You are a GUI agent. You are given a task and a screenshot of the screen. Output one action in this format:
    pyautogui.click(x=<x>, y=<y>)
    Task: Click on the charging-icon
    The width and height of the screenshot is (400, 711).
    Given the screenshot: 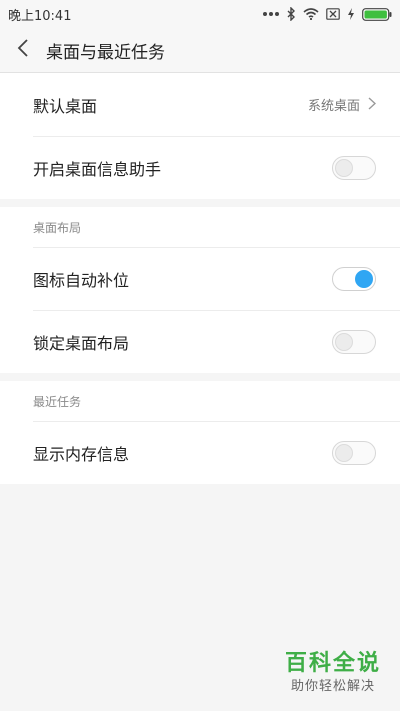 What is the action you would take?
    pyautogui.click(x=351, y=14)
    